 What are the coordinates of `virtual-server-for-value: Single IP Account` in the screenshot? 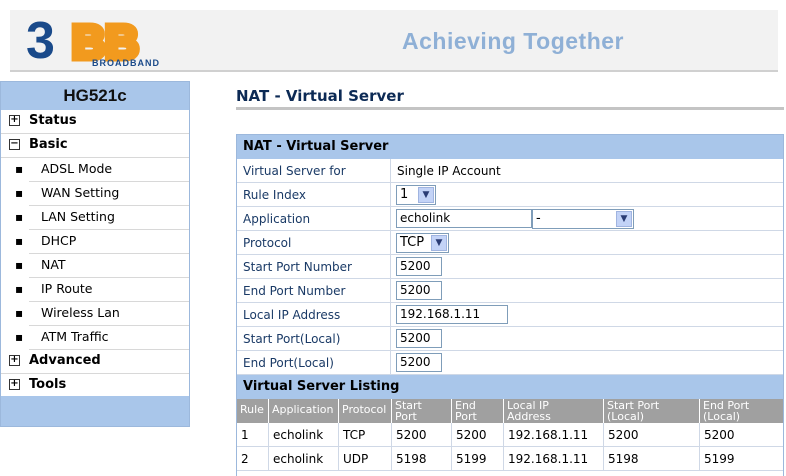 It's located at (449, 171).